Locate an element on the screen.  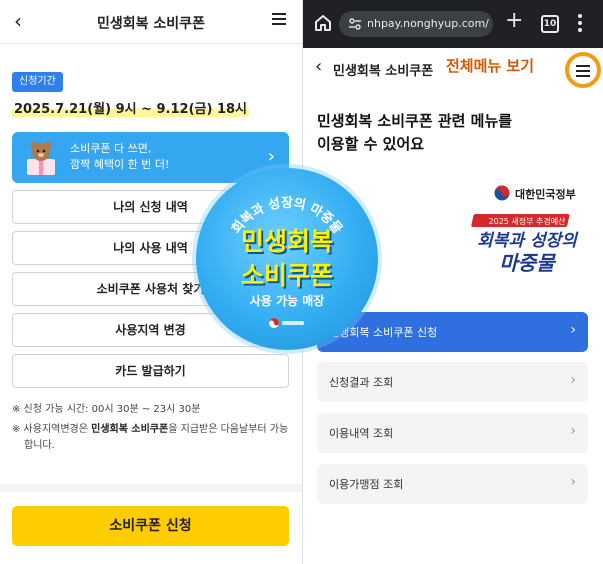
brand-small-text: 2025 새정부 추경예산 is located at coordinates (528, 221).